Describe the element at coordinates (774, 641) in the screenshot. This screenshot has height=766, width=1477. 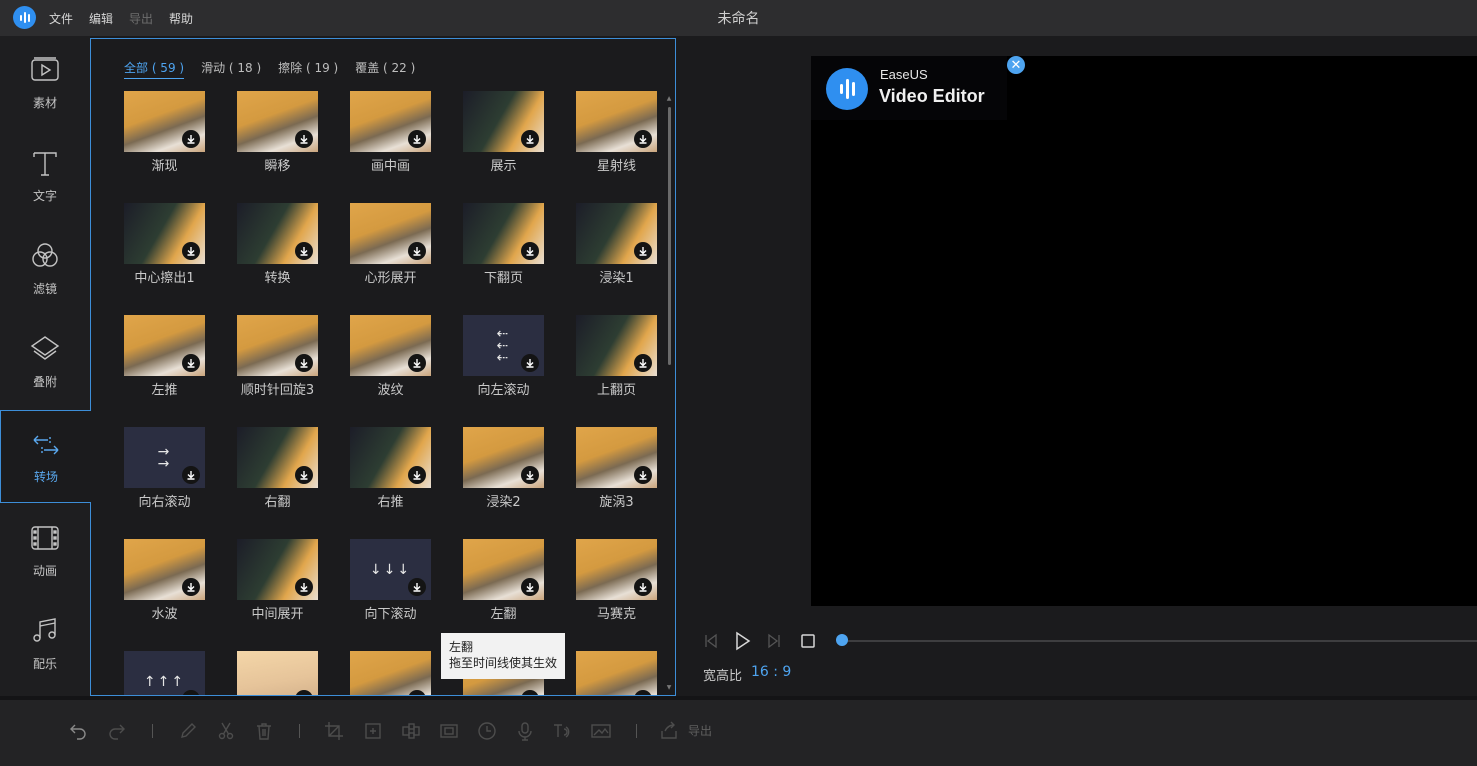
I see `next-frame-button` at that location.